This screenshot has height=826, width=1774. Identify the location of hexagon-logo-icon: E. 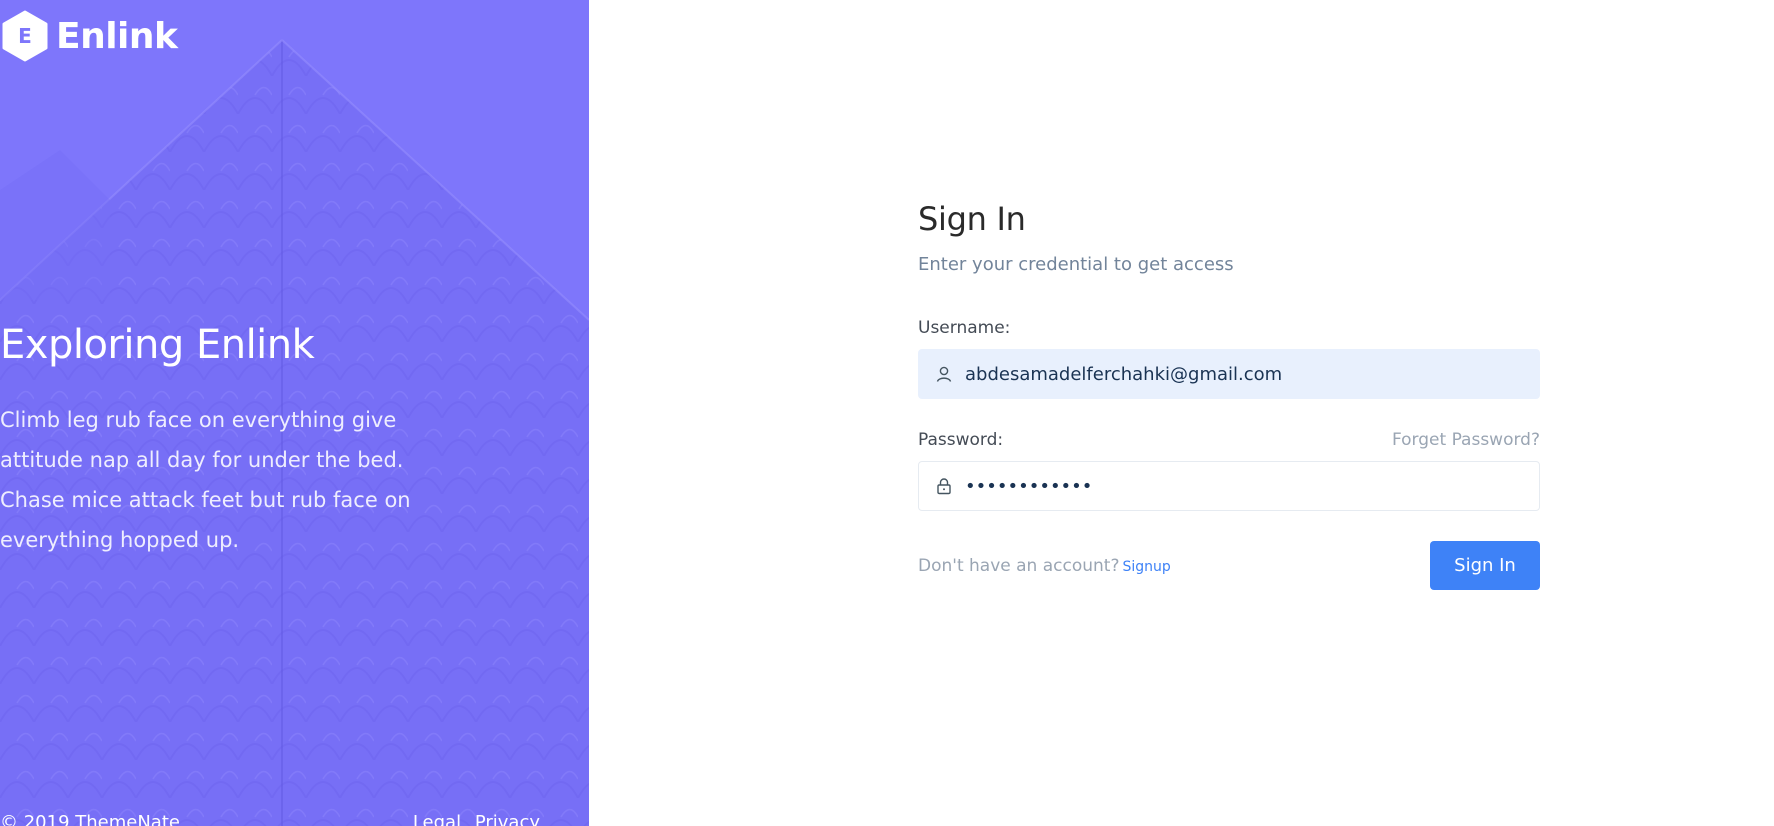
(25, 36).